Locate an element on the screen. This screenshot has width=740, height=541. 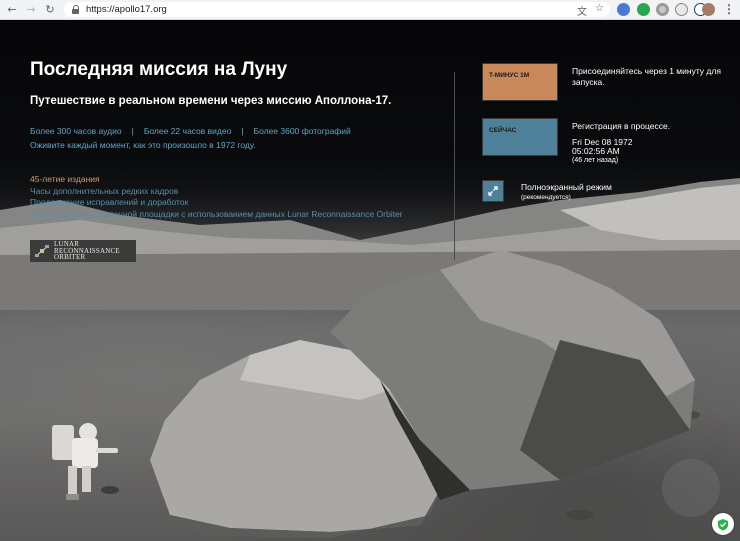
tminus-button: T-МИНУС 1М is located at coordinates (520, 82).